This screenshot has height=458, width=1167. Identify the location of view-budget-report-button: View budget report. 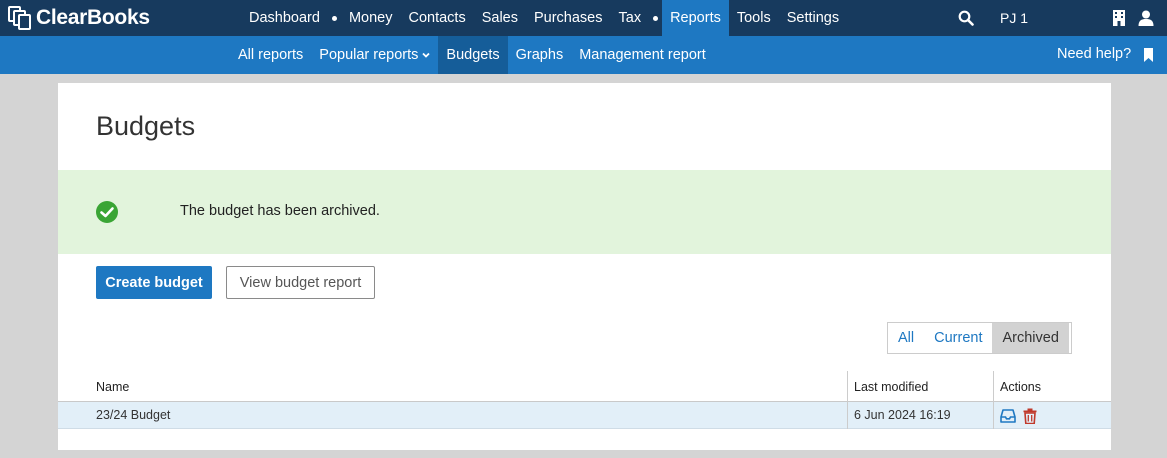
(300, 282).